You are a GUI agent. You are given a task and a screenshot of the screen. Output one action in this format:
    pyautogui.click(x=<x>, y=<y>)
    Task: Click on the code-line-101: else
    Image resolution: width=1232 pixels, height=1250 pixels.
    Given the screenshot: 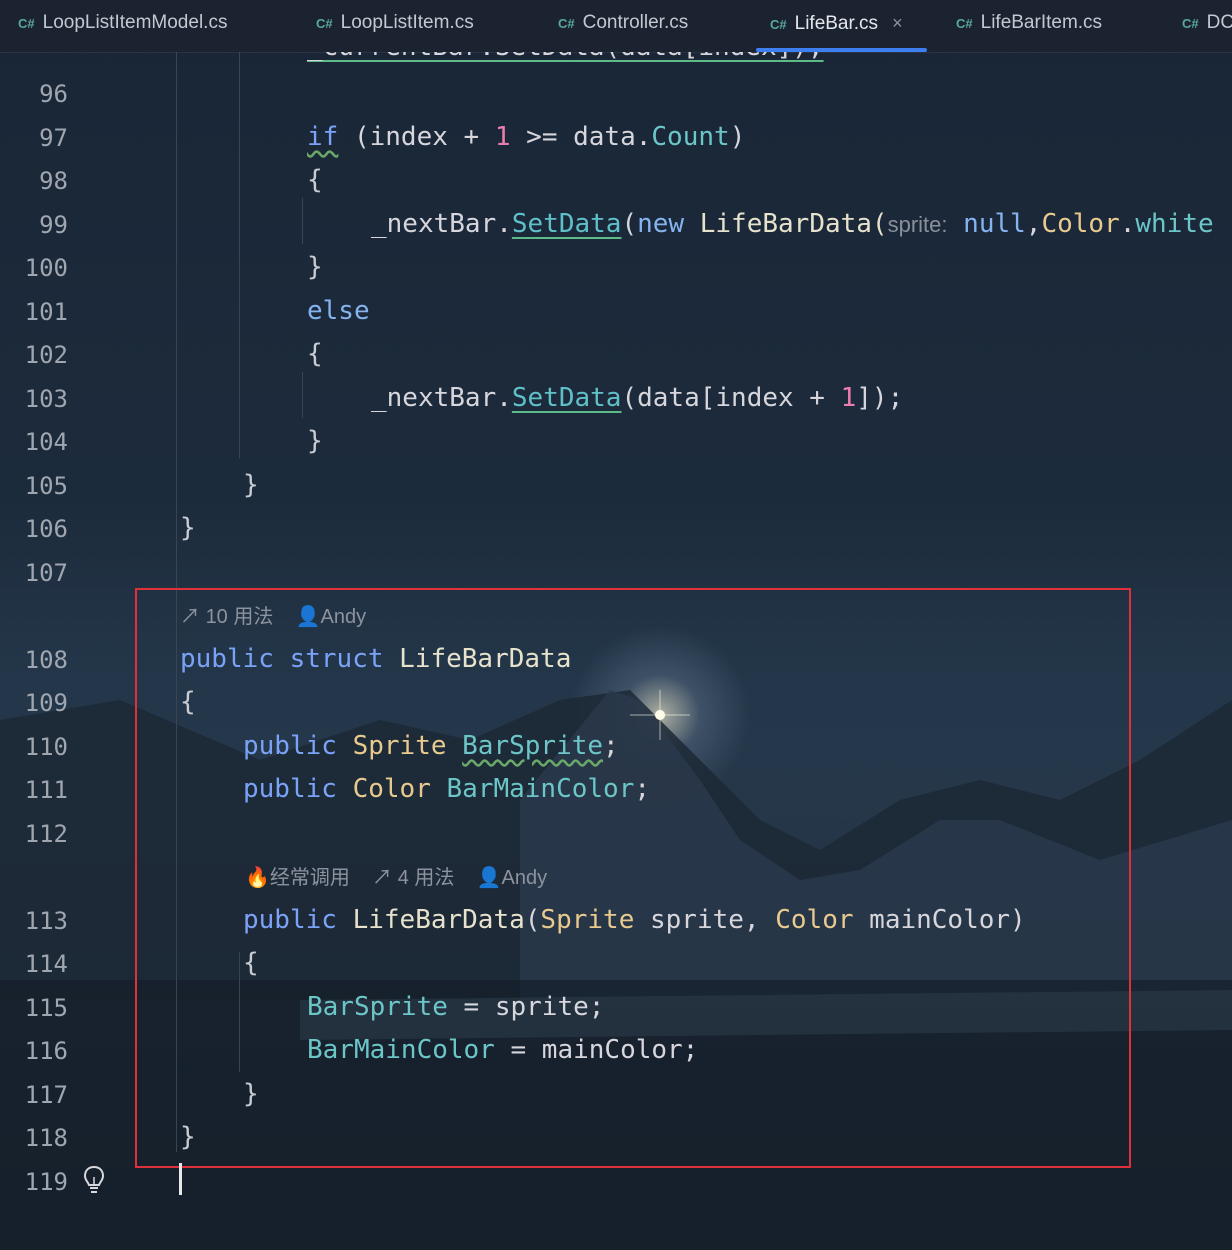 What is the action you would take?
    pyautogui.click(x=338, y=311)
    